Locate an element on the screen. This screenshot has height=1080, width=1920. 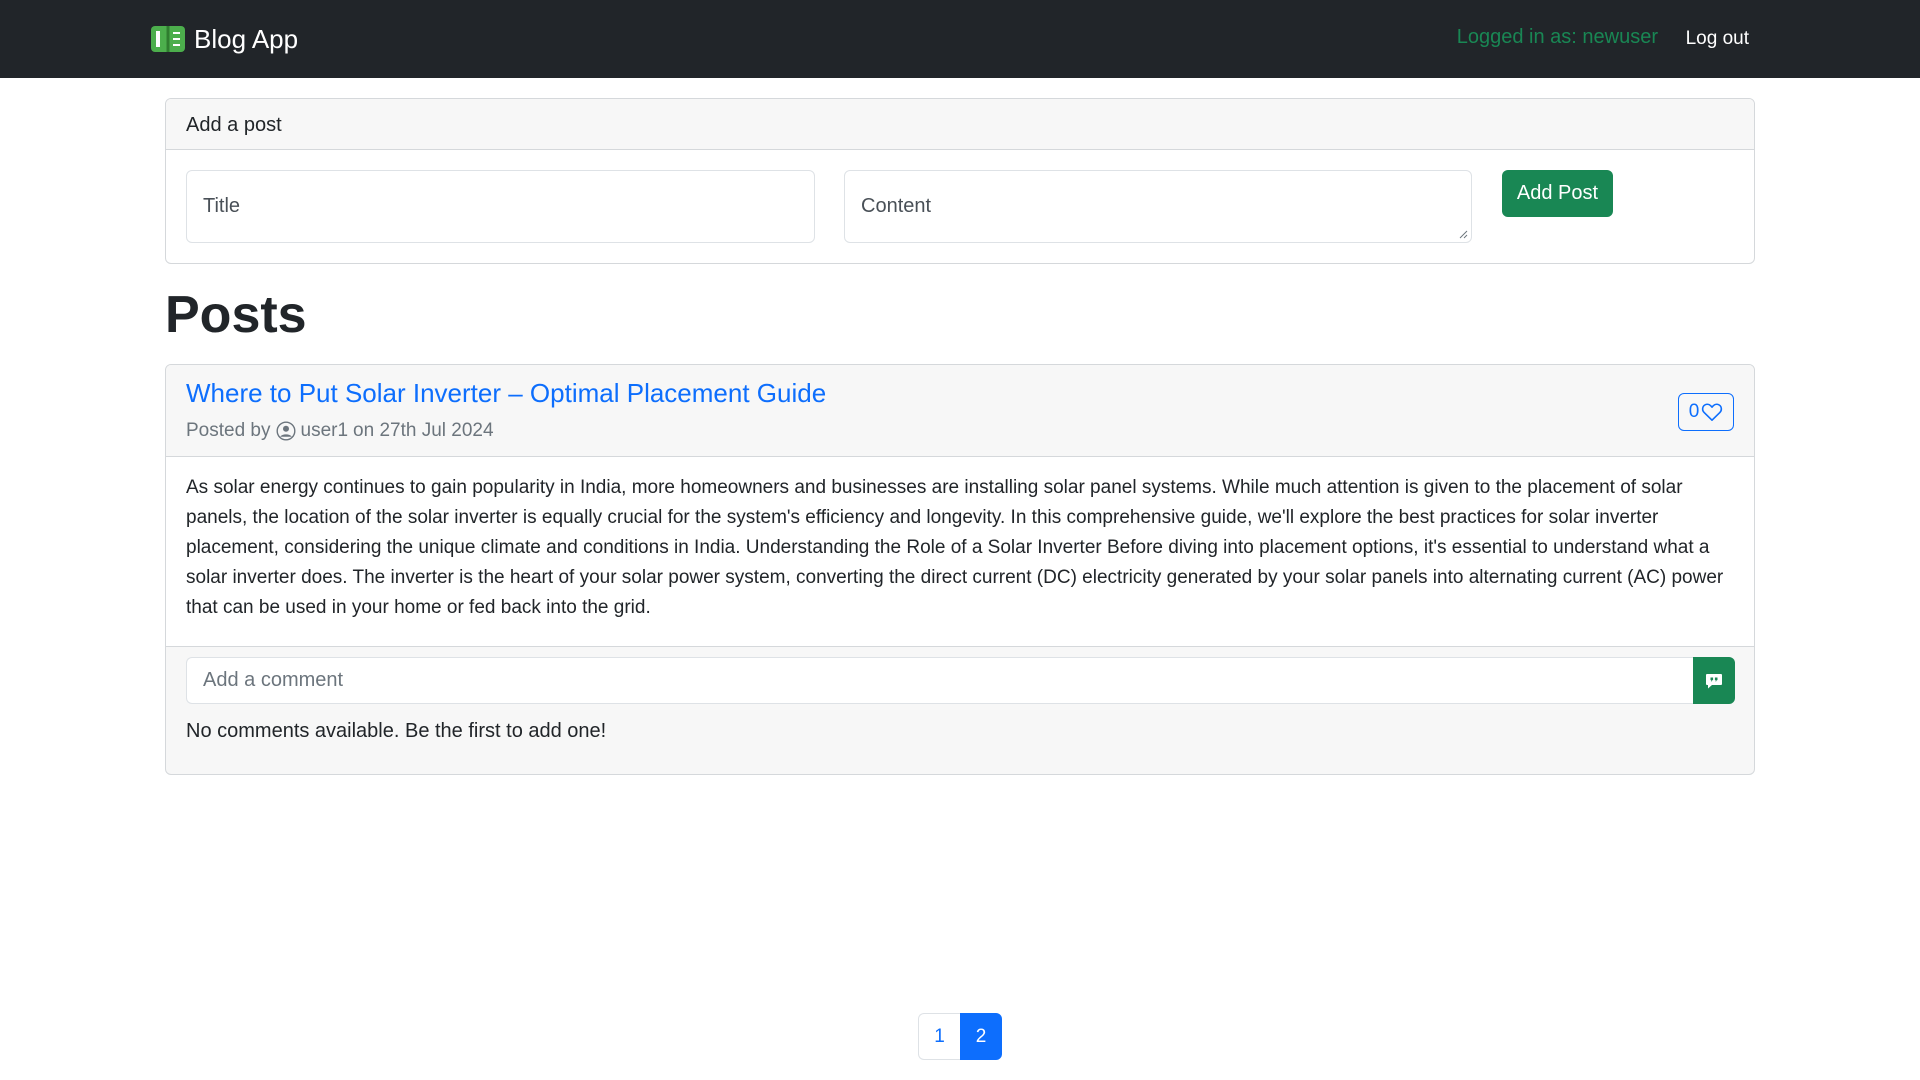
chat-quote-icon is located at coordinates (1714, 680).